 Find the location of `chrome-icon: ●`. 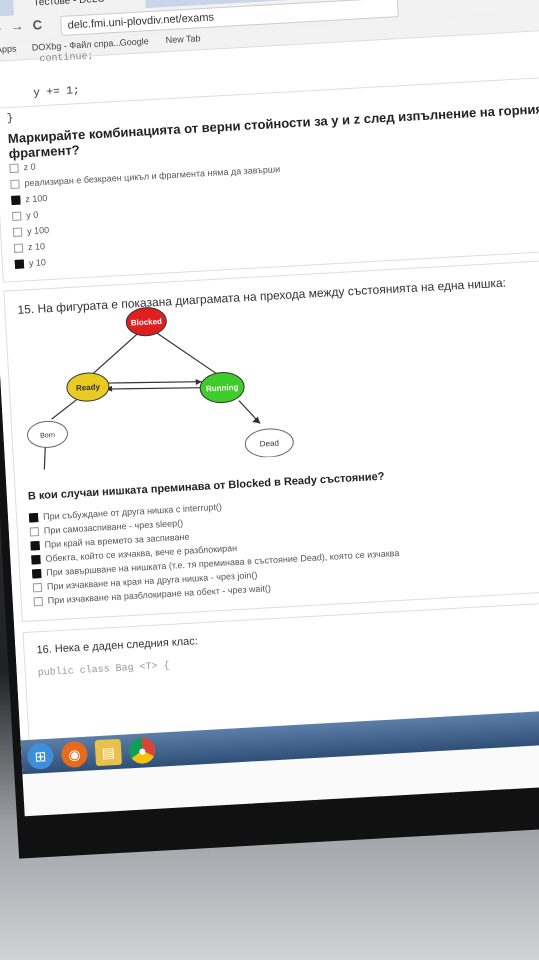

chrome-icon: ● is located at coordinates (142, 750).